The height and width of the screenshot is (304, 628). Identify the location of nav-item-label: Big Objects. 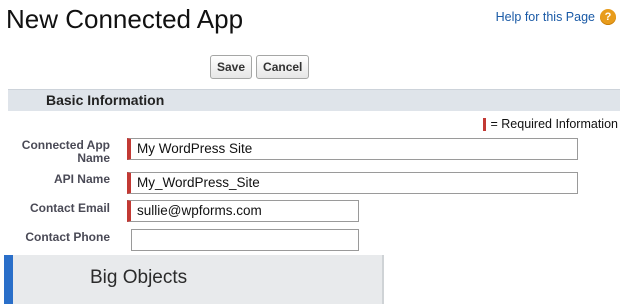
(139, 277).